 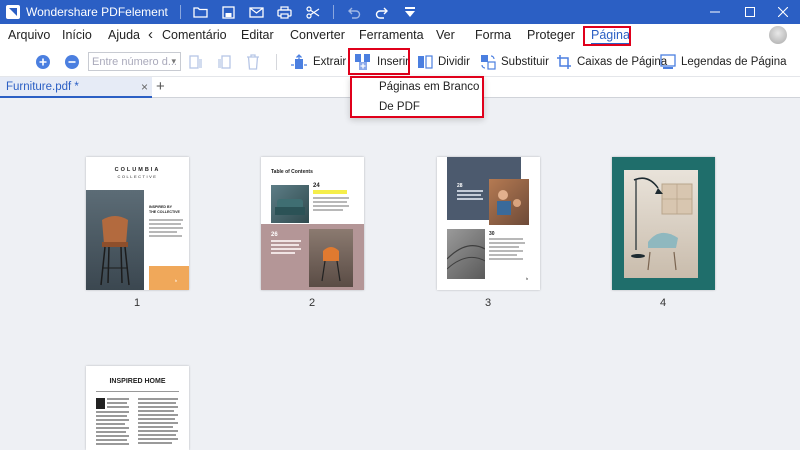 I want to click on trash-icon, so click(x=253, y=62).